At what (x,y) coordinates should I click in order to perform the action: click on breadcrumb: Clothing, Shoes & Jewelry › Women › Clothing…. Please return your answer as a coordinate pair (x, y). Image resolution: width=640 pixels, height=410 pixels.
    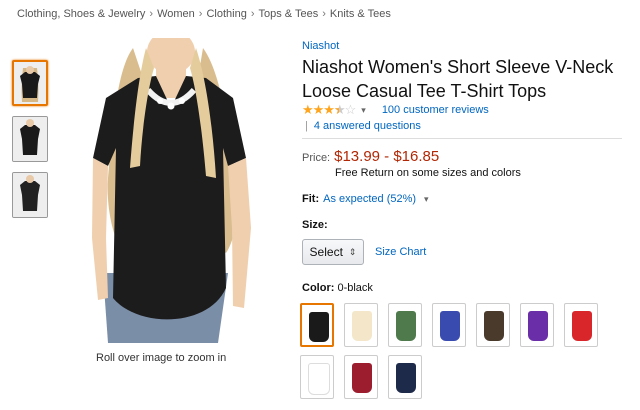
    Looking at the image, I should click on (204, 14).